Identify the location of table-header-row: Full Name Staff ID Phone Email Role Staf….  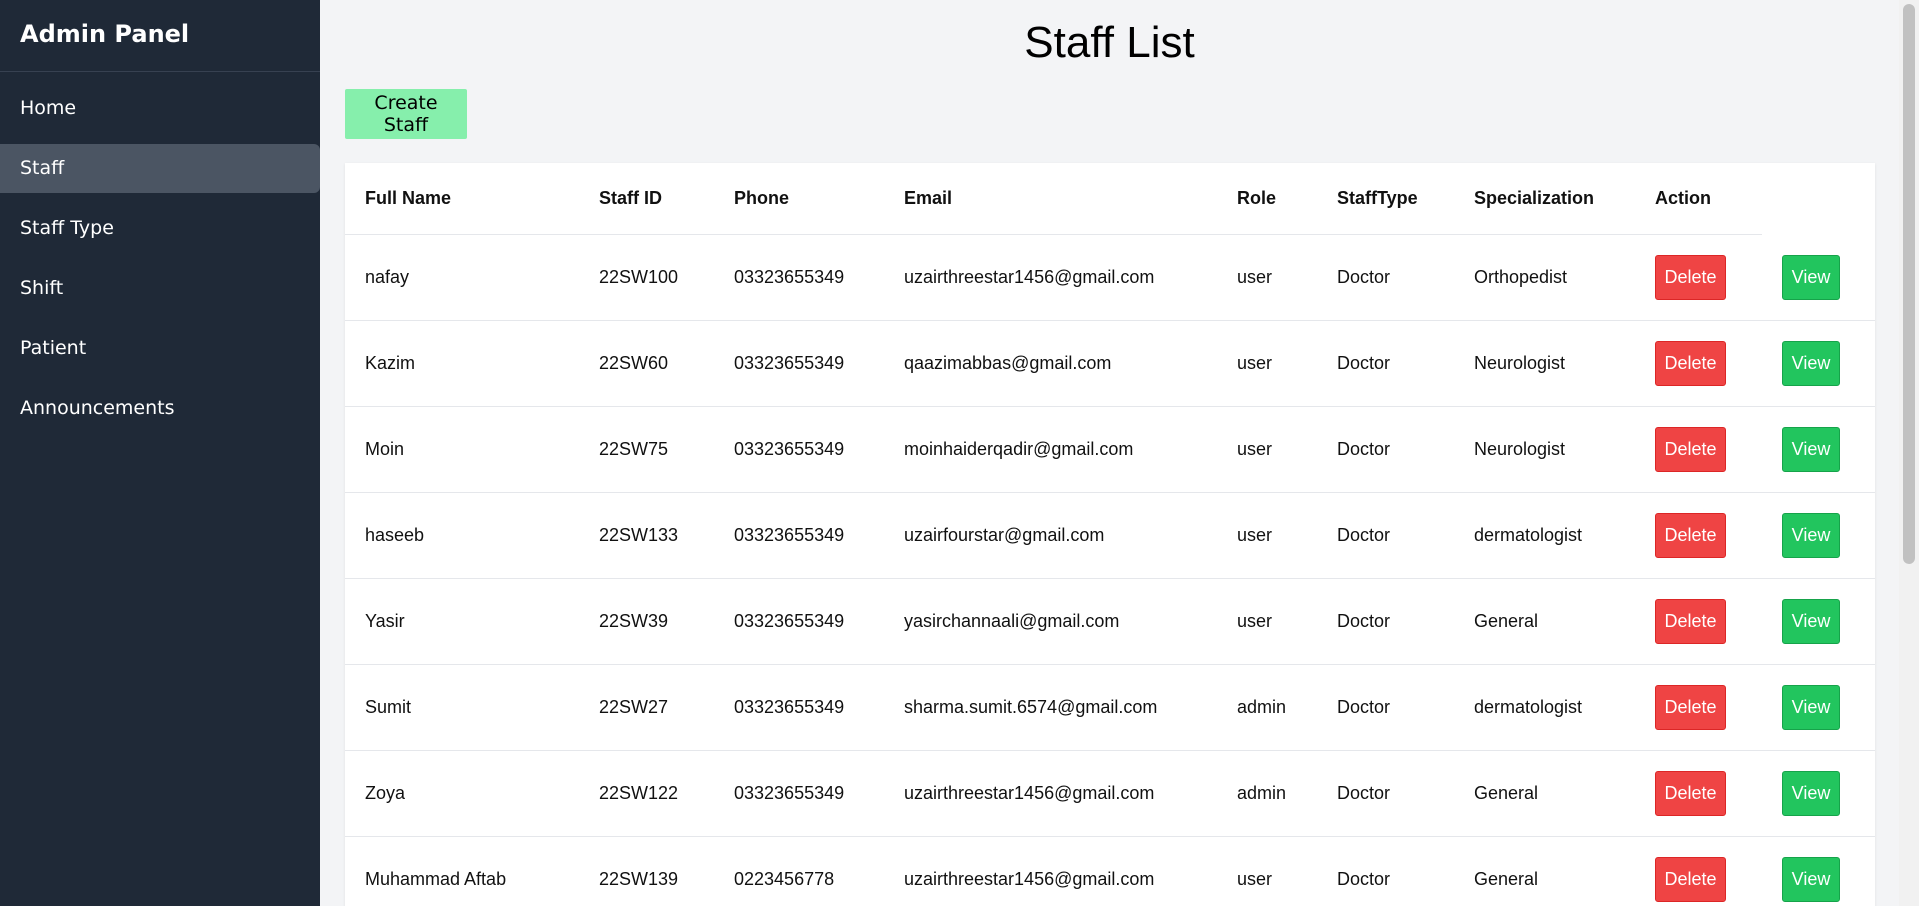
(1110, 199).